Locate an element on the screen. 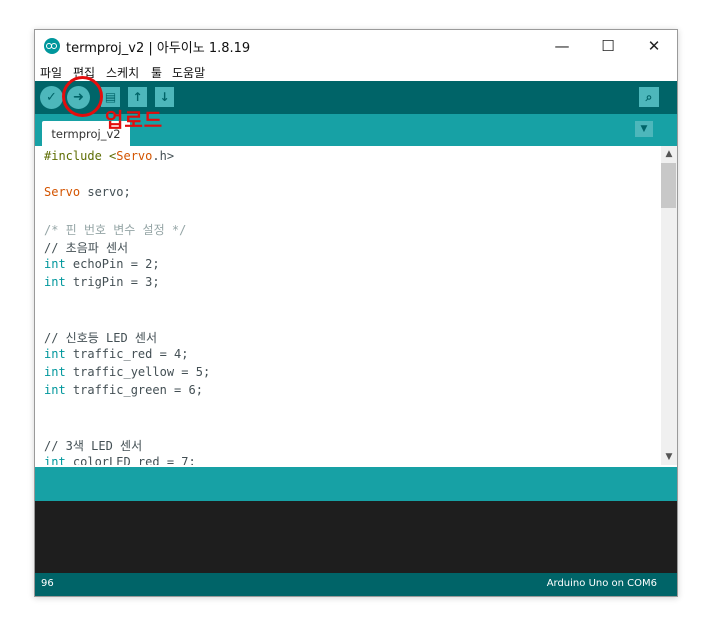  menu-file: 파일 is located at coordinates (51, 72).